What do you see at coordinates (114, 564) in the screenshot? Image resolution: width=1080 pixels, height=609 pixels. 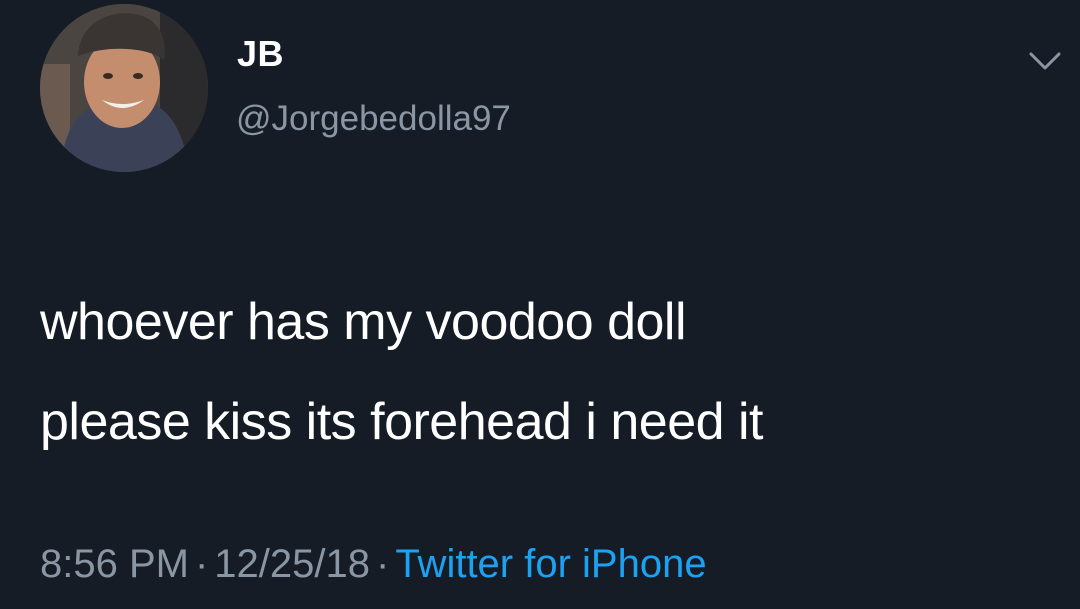 I see `tweet-time: 8:56 PM` at bounding box center [114, 564].